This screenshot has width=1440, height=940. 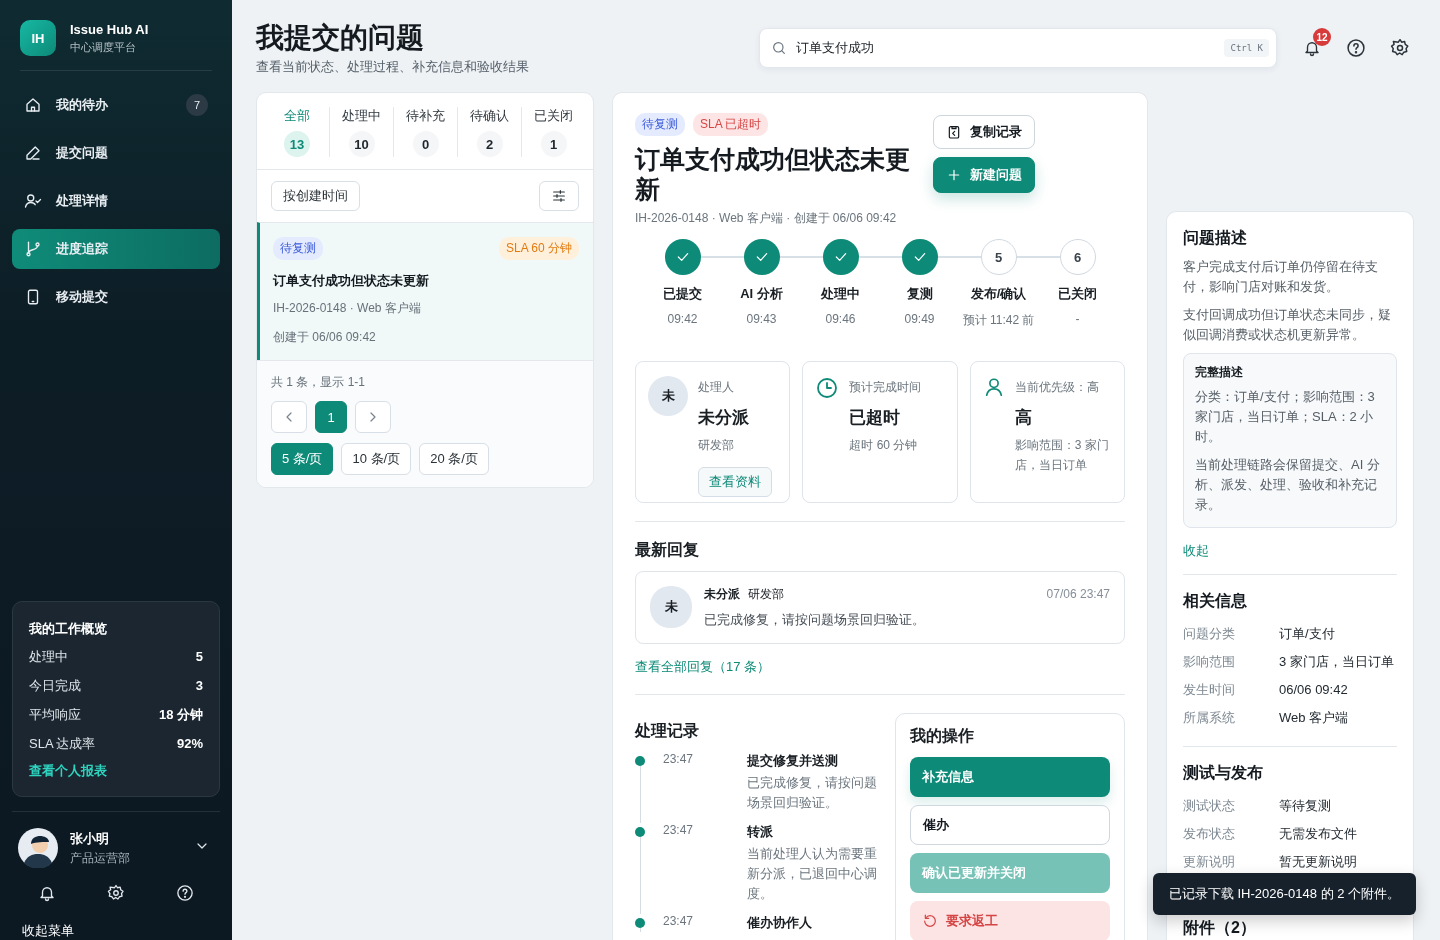 What do you see at coordinates (68, 771) in the screenshot?
I see `report-link: 查看个人报表` at bounding box center [68, 771].